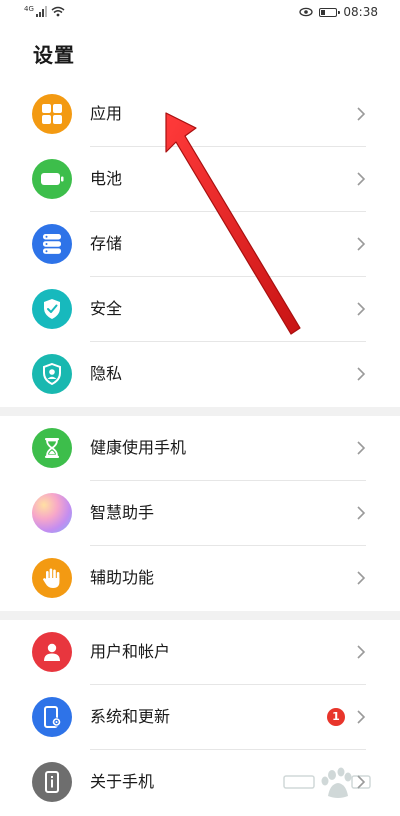 The height and width of the screenshot is (816, 400). What do you see at coordinates (200, 309) in the screenshot?
I see `settings-item-security: 安全` at bounding box center [200, 309].